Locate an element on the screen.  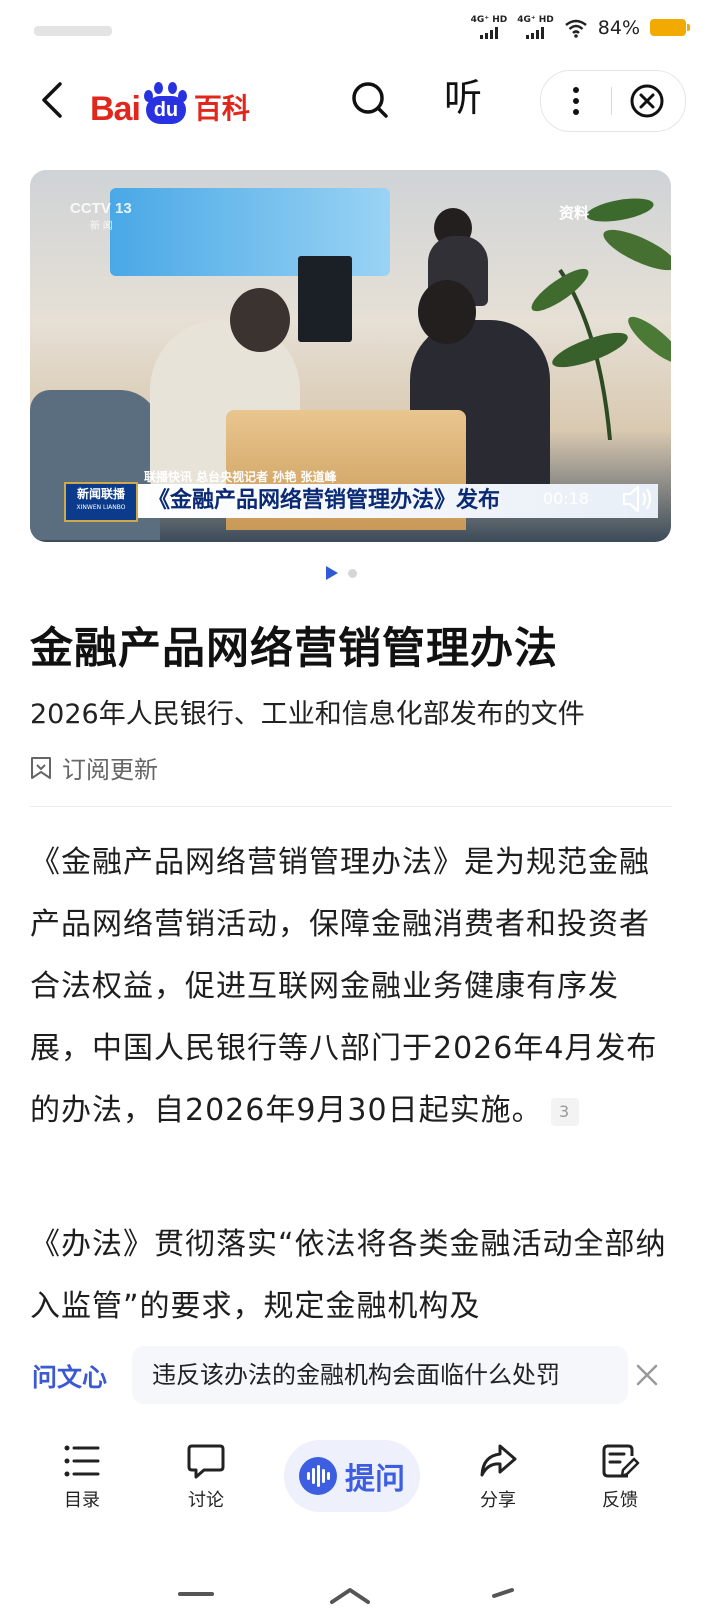
suggested-question: 违反该办法的金融机构会面临什么处罚 is located at coordinates (380, 1375).